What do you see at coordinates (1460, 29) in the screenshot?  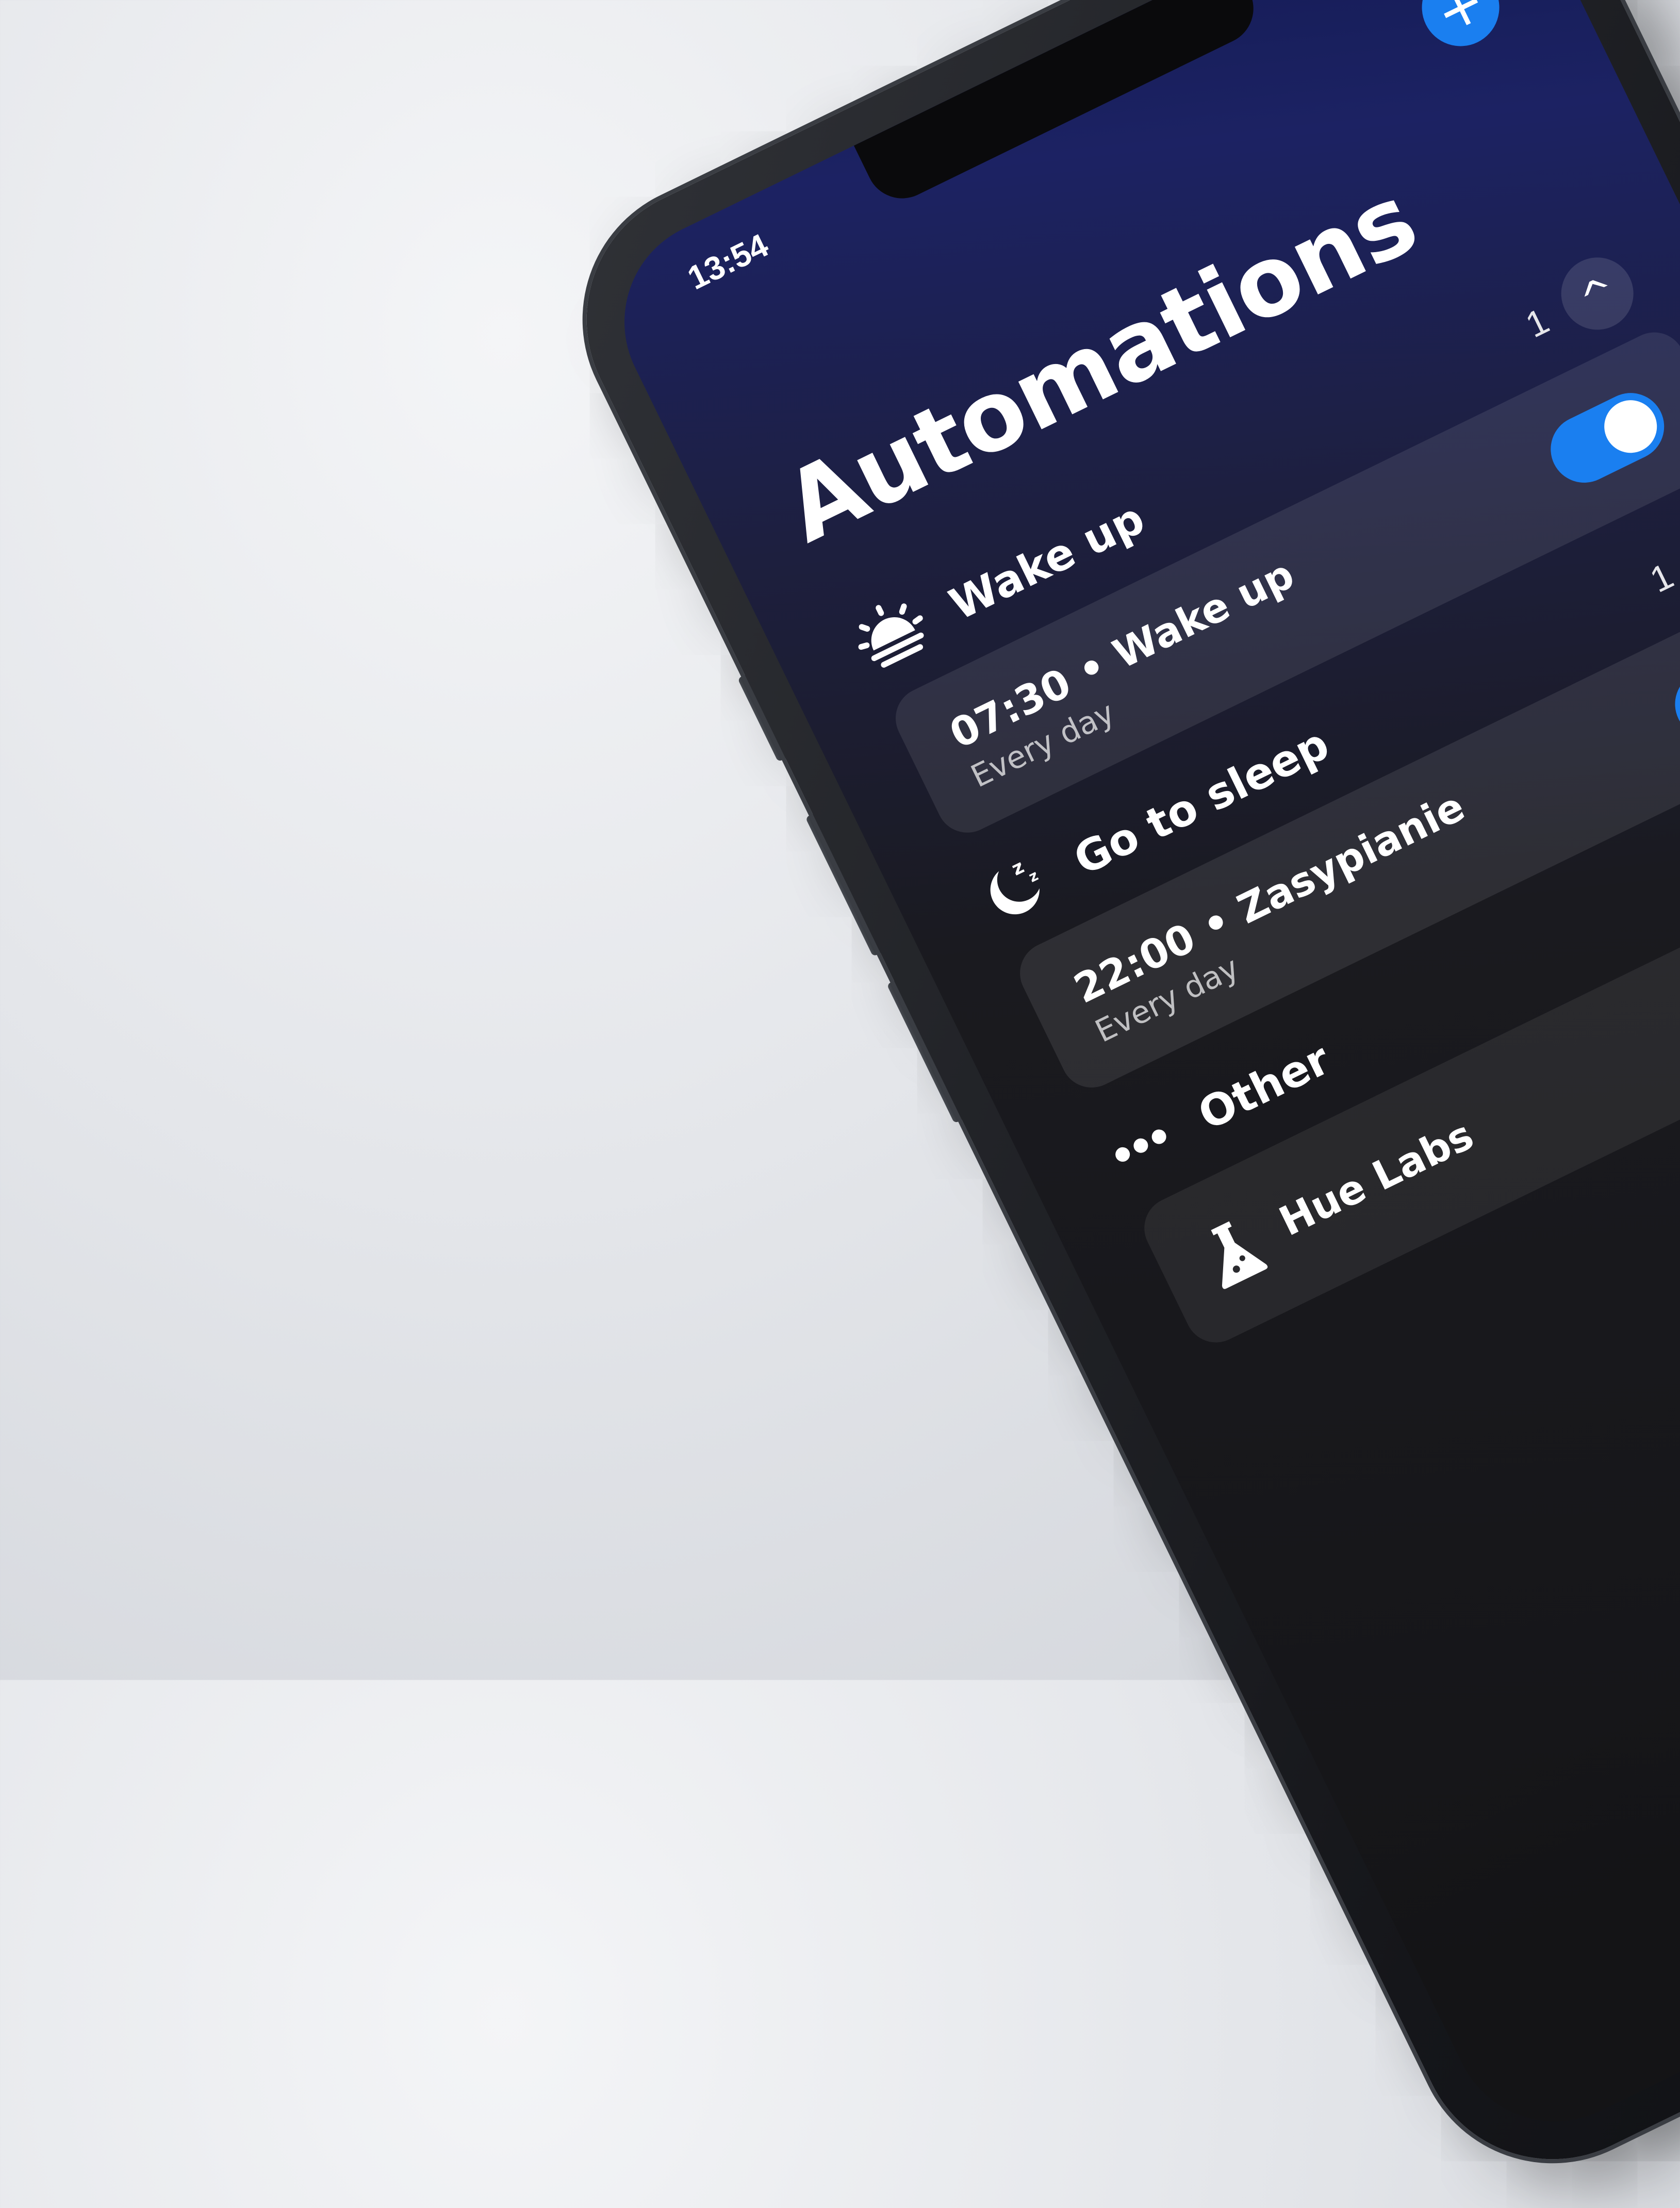 I see `add-automation-button: +` at bounding box center [1460, 29].